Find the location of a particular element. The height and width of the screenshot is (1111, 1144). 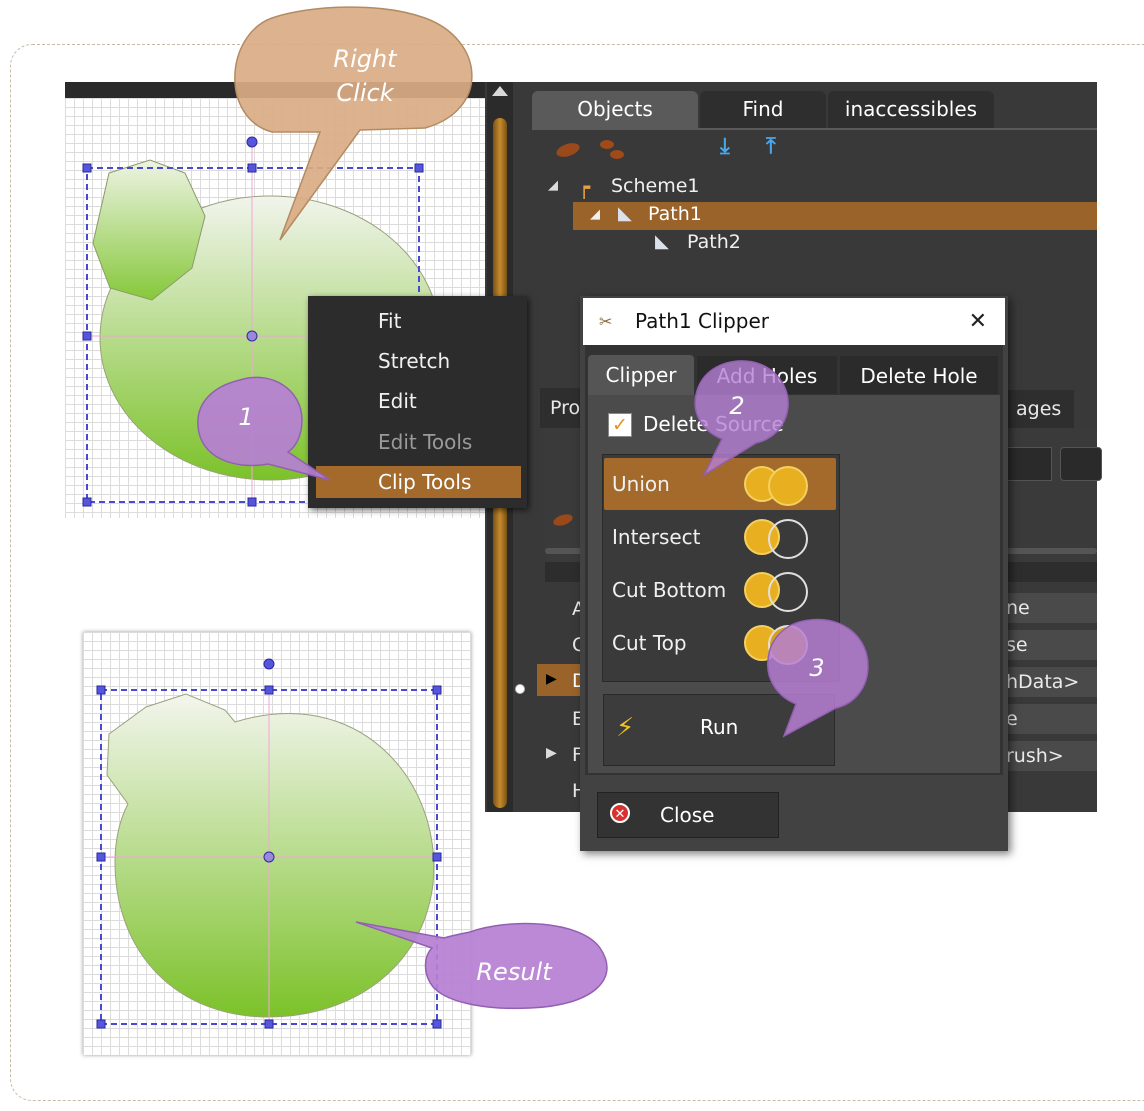

tree-item-path2: Path2 is located at coordinates (714, 242).